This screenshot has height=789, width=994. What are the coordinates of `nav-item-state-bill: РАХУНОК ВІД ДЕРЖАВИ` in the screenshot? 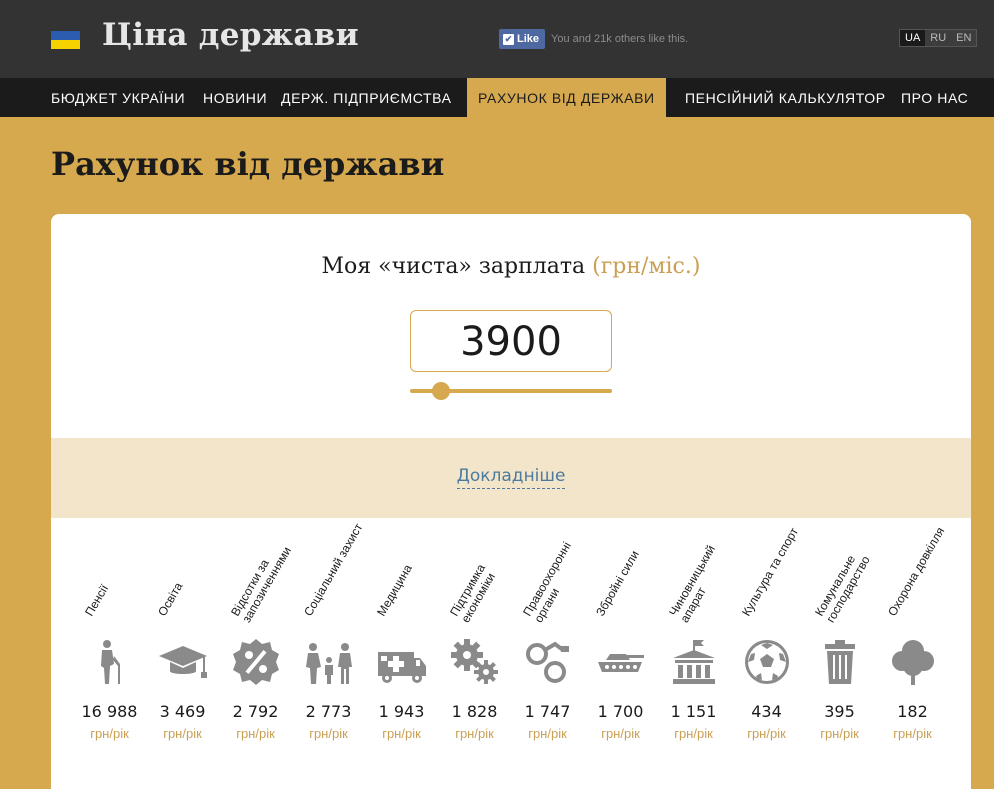 It's located at (566, 97).